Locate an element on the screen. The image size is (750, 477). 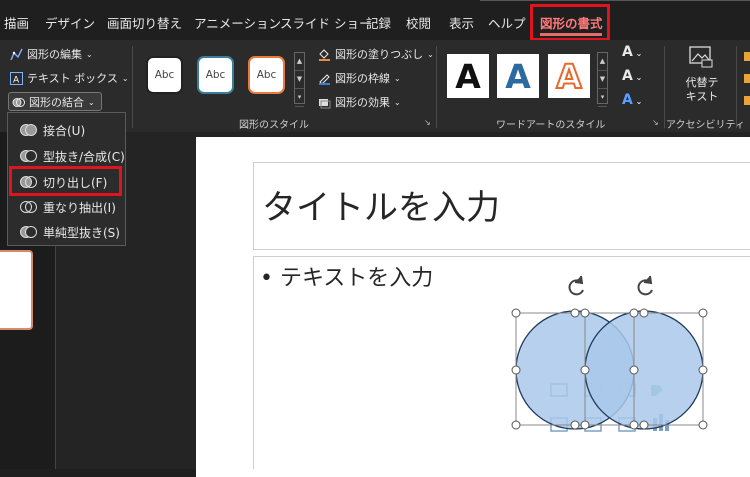
tab-draw: 描画 is located at coordinates (16, 22).